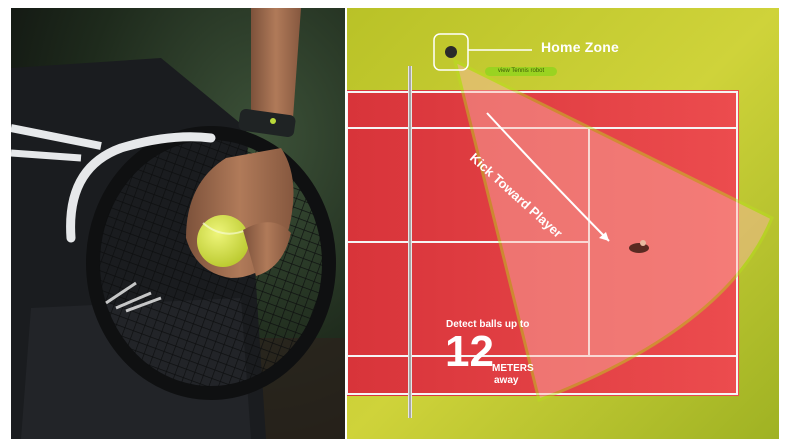 The image size is (791, 447). I want to click on robot-icon, so click(451, 52).